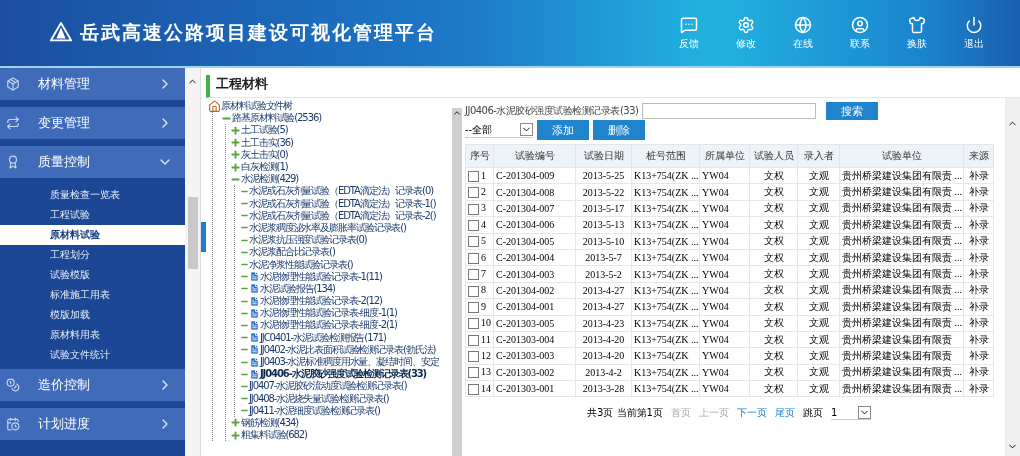 This screenshot has width=1020, height=456. Describe the element at coordinates (92, 355) in the screenshot. I see `menu-item: 试验文件统计` at that location.